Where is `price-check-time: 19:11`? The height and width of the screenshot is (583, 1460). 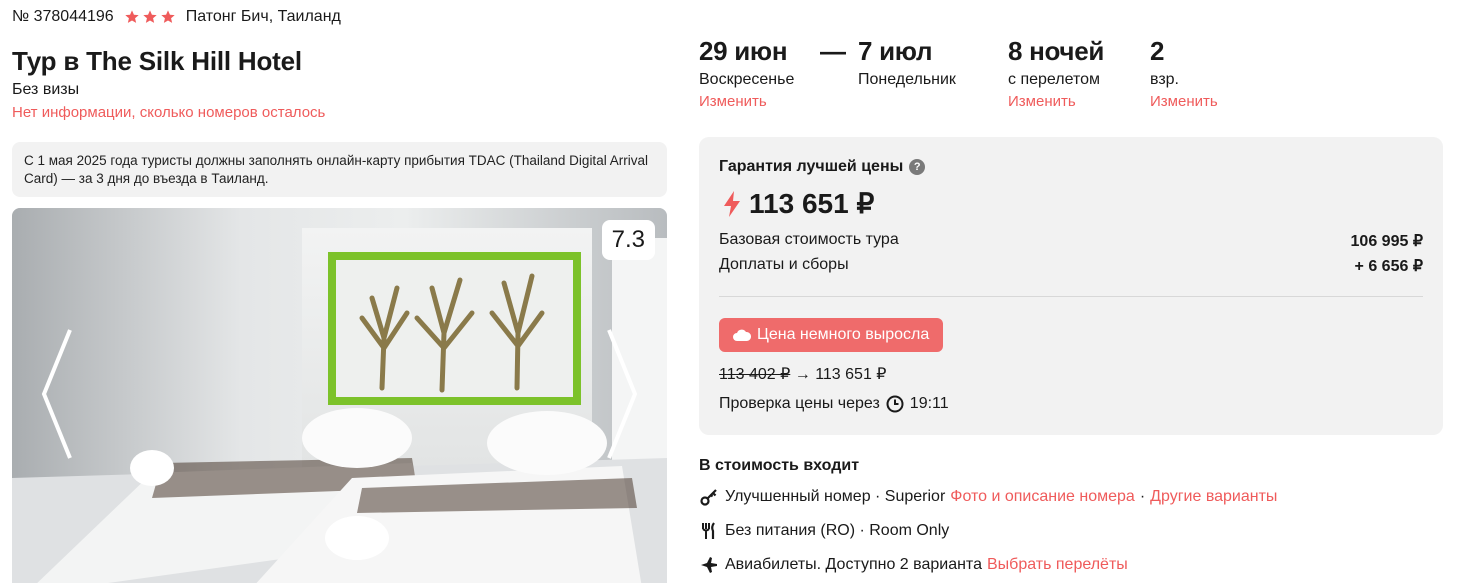 price-check-time: 19:11 is located at coordinates (929, 403).